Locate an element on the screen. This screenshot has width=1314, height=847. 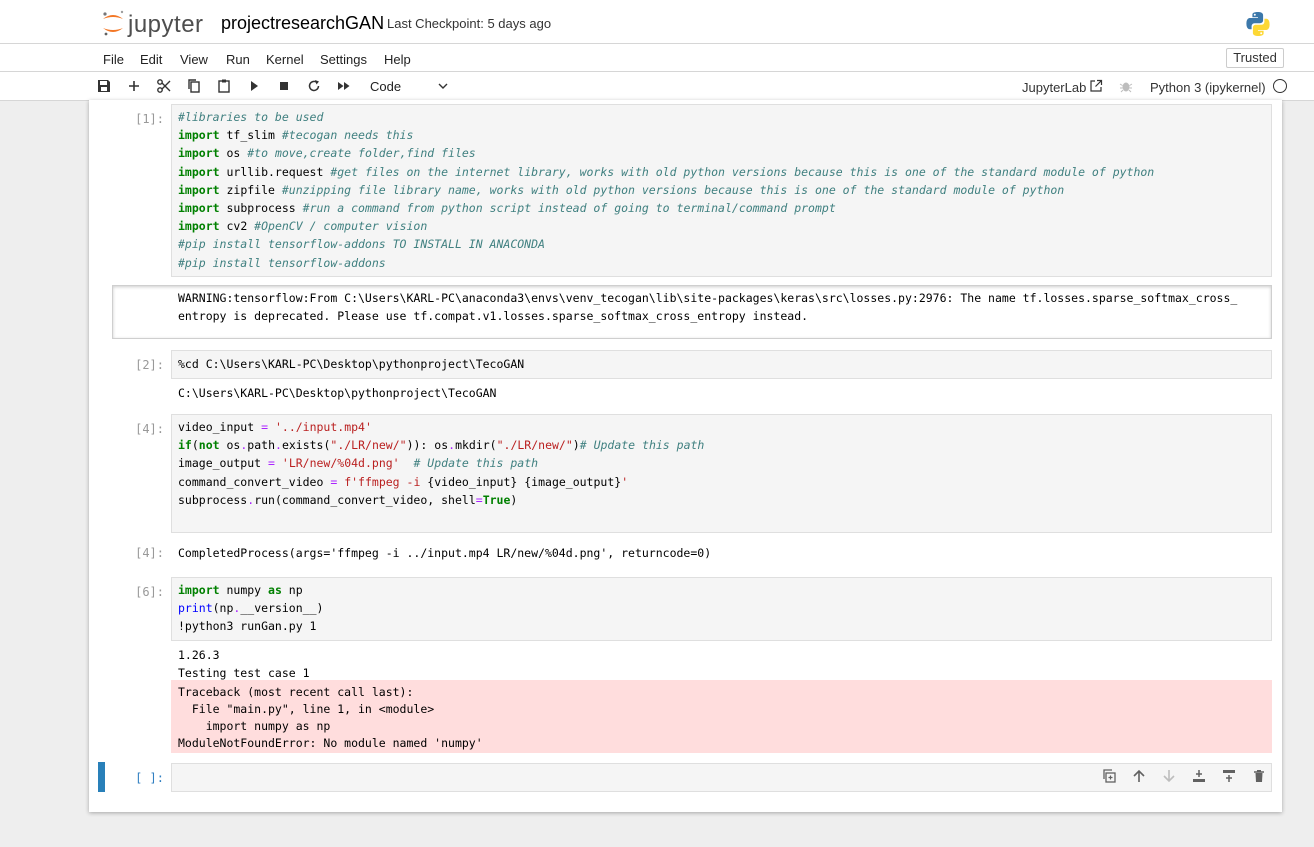
menu-edit: Edit is located at coordinates (151, 59).